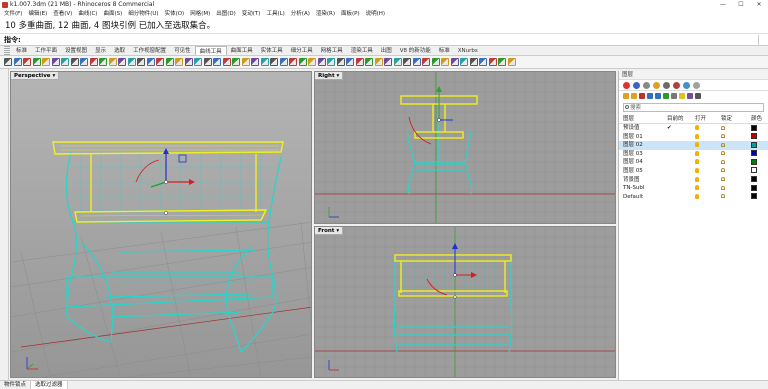  Describe the element at coordinates (642, 96) in the screenshot. I see `delete-layer-icon` at that location.